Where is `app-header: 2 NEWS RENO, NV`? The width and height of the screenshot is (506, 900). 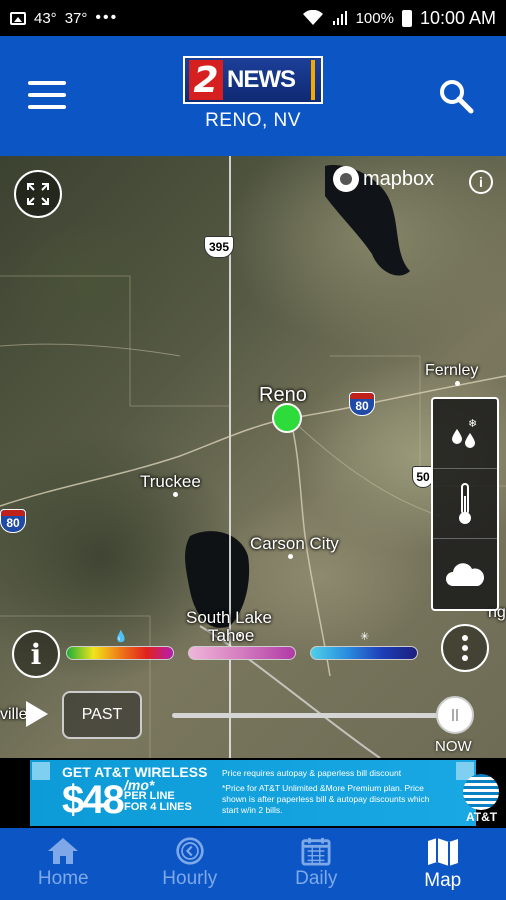
app-header: 2 NEWS RENO, NV is located at coordinates (253, 96).